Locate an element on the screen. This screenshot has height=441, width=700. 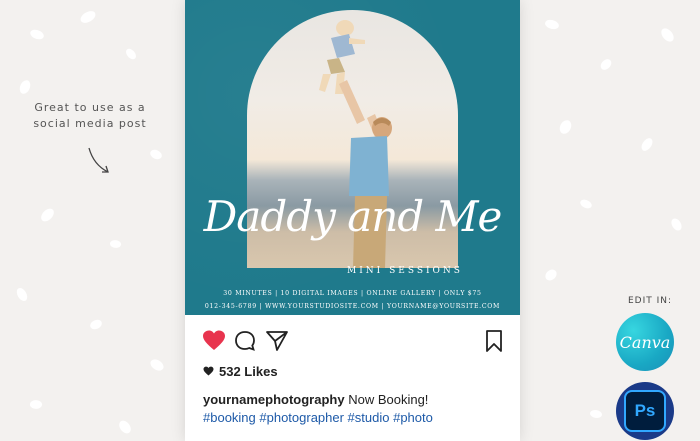
comment-icon is located at coordinates (245, 341).